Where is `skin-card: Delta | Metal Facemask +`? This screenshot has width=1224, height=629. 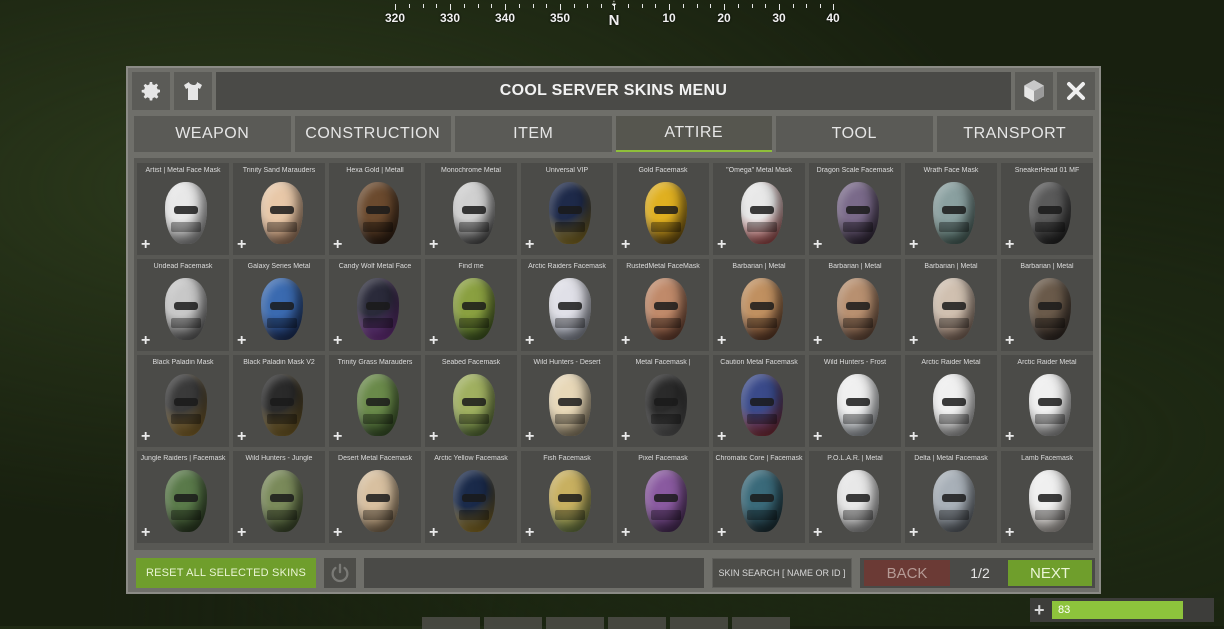
skin-card: Delta | Metal Facemask + is located at coordinates (951, 497).